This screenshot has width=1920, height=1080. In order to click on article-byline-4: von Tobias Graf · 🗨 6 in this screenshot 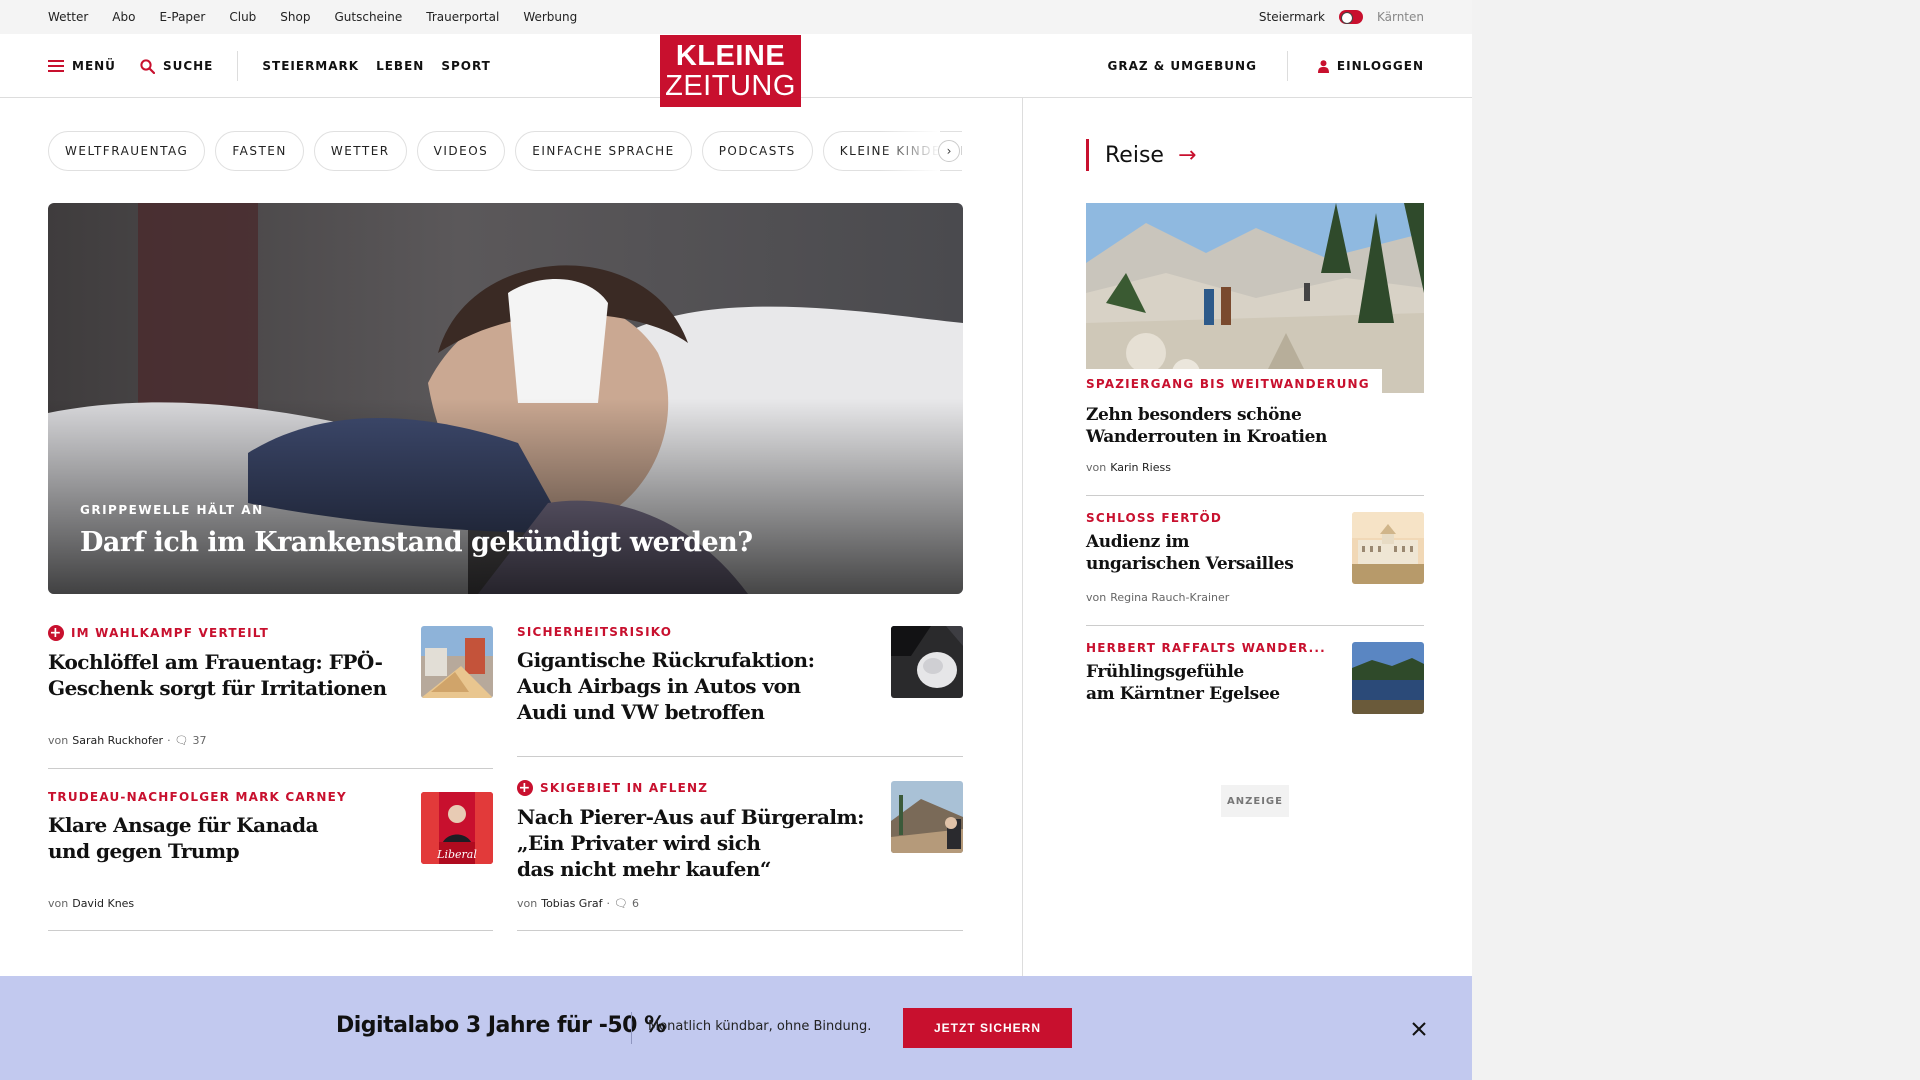, I will do `click(578, 903)`.